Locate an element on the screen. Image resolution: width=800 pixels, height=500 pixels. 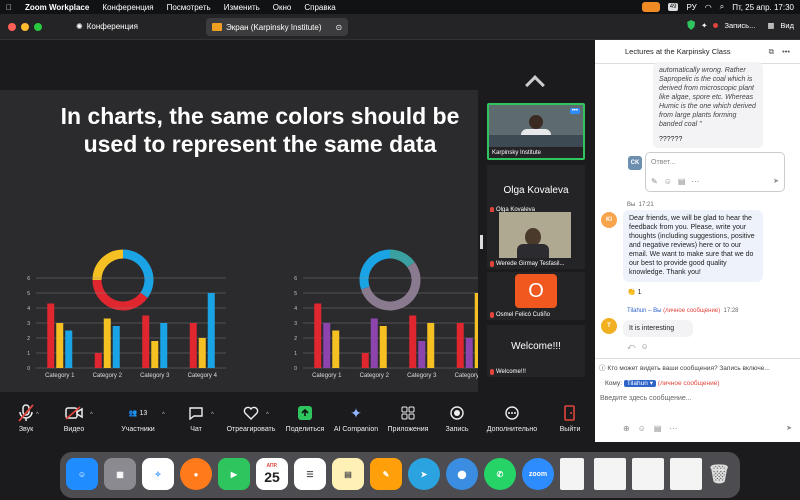
reminders-icon: ☰ is located at coordinates (310, 474).